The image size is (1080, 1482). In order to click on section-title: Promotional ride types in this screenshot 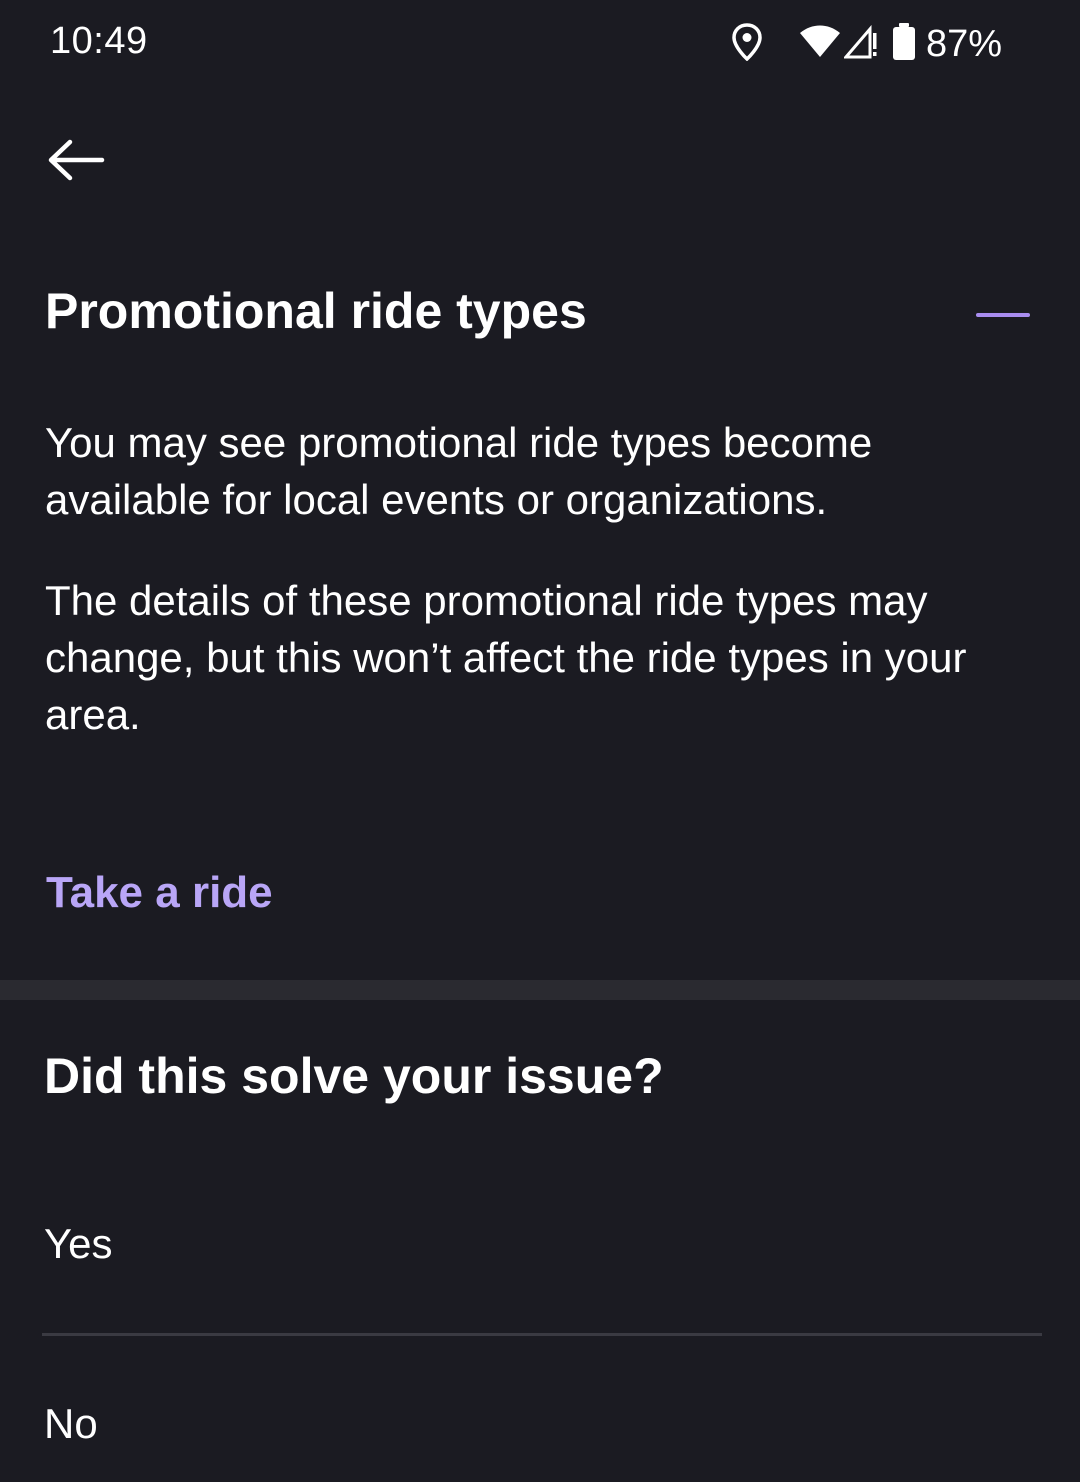, I will do `click(316, 311)`.